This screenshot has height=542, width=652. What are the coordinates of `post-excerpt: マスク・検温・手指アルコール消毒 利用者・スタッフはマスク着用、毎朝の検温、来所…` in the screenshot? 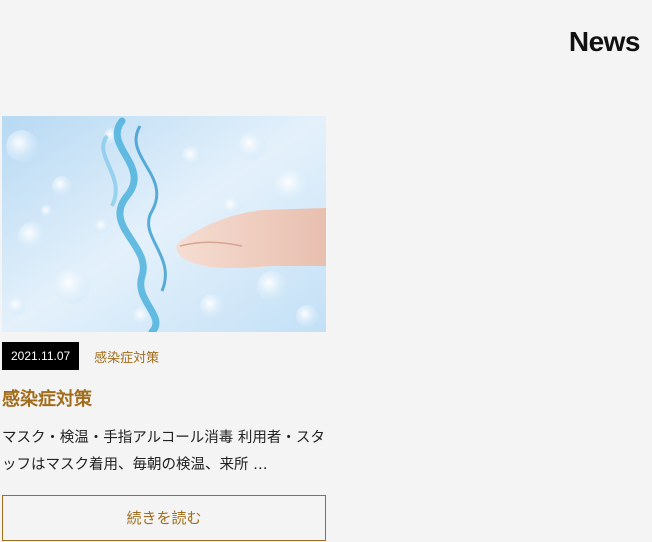 It's located at (163, 451).